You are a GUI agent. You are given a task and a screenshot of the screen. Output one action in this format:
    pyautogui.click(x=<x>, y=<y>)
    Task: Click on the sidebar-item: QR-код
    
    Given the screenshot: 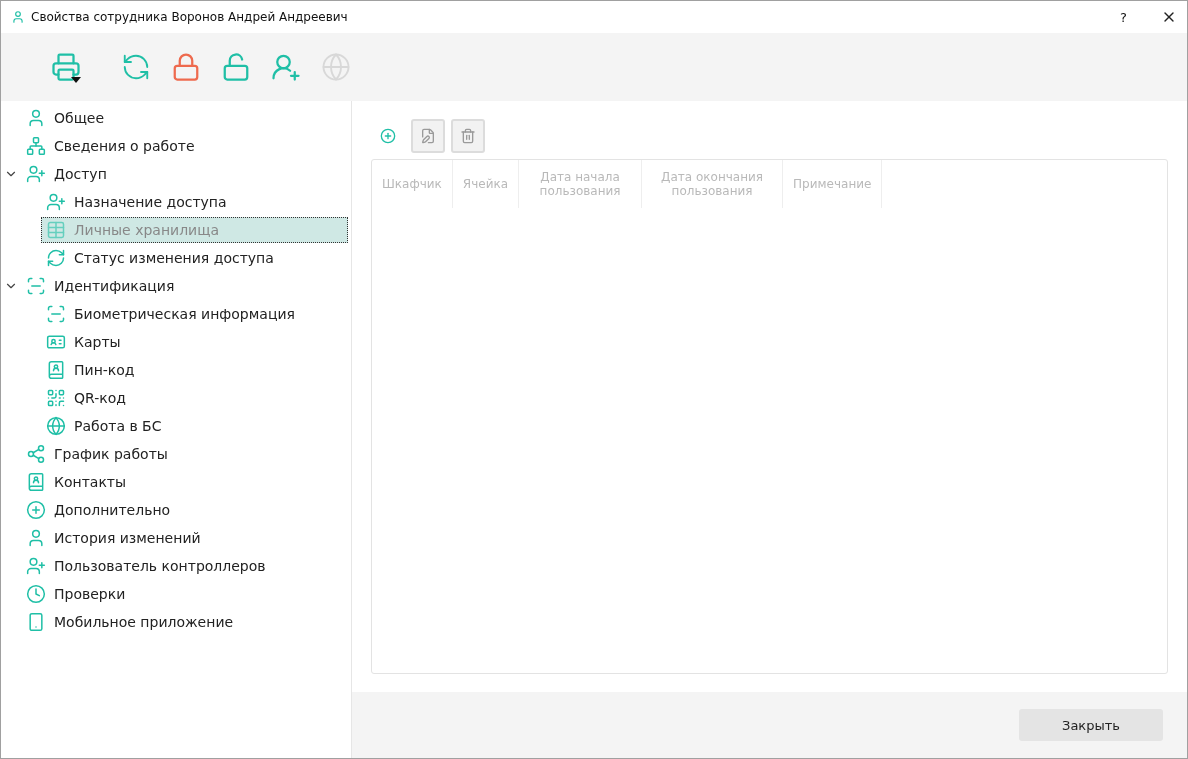 What is the action you would take?
    pyautogui.click(x=86, y=398)
    